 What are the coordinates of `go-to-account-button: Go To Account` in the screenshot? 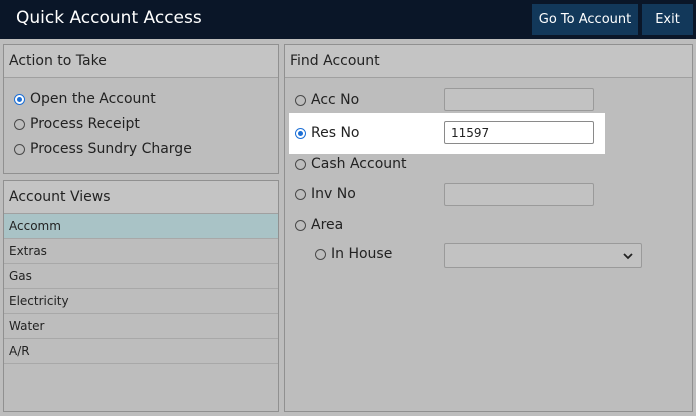 It's located at (585, 19).